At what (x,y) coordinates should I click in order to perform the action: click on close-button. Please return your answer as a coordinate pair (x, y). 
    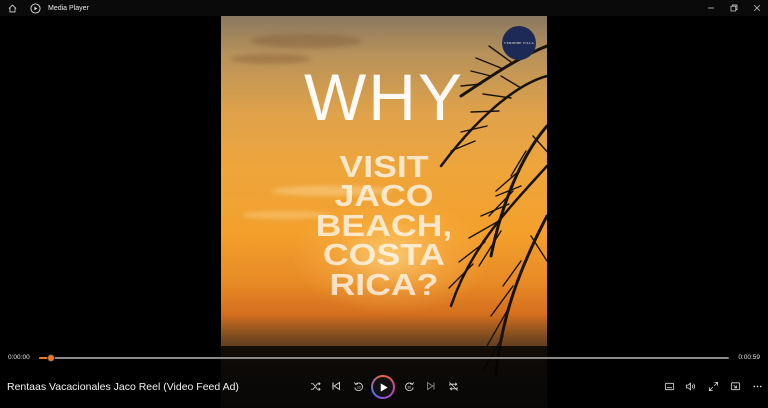
    Looking at the image, I should click on (756, 8).